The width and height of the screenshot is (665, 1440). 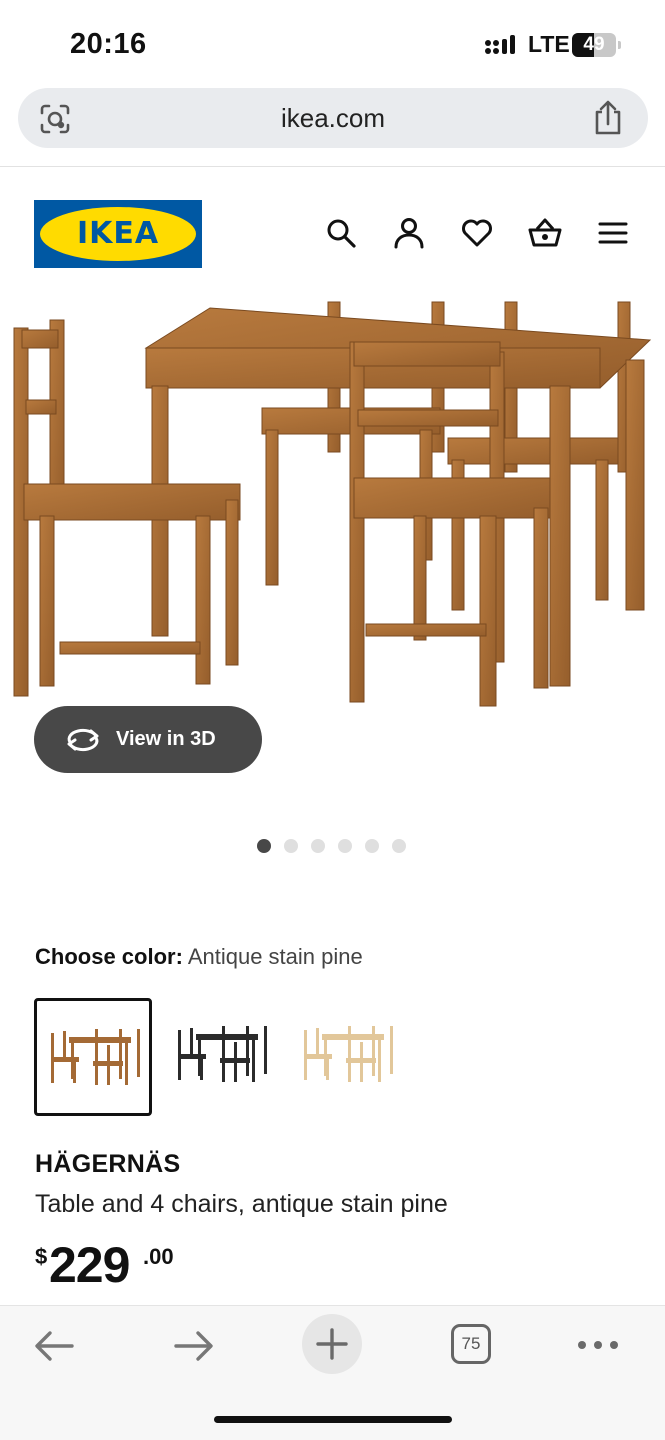 I want to click on plus-icon, so click(x=332, y=1344).